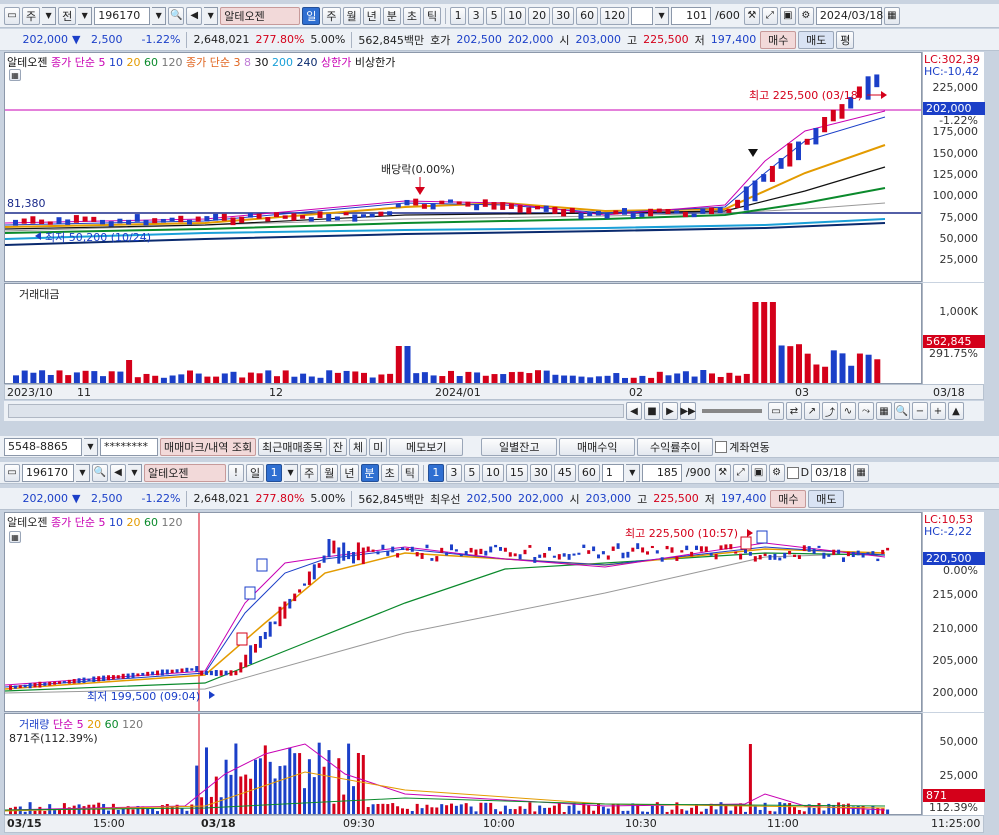 The height and width of the screenshot is (835, 999). I want to click on trend-icon: ⤴, so click(830, 411).